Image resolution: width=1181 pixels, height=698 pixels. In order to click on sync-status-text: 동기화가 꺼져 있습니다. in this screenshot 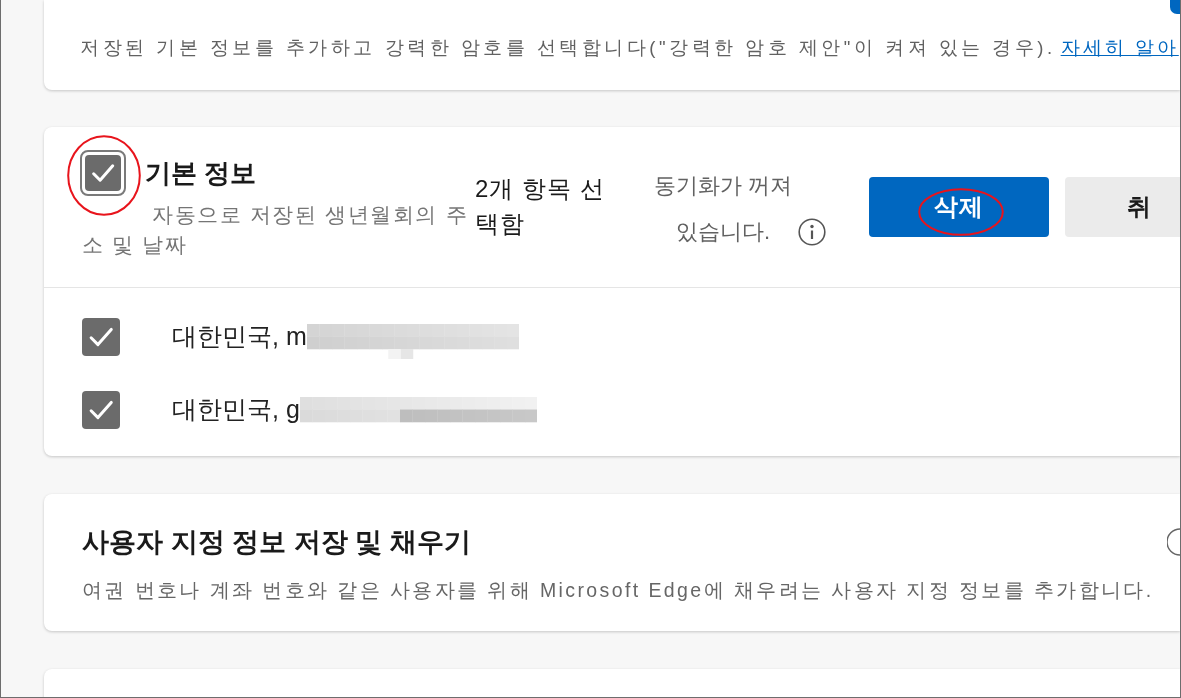, I will do `click(723, 209)`.